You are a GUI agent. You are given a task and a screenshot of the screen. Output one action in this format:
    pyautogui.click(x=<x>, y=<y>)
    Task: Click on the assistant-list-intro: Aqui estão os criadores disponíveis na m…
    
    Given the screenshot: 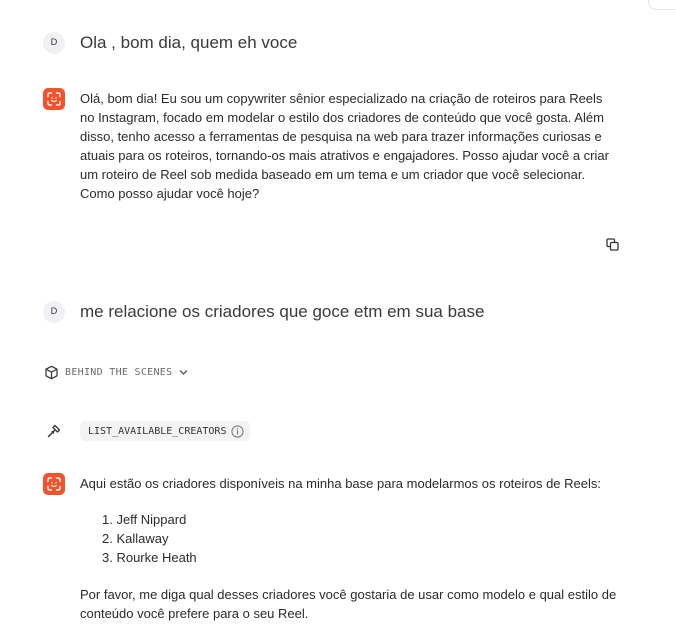 What is the action you would take?
    pyautogui.click(x=340, y=483)
    